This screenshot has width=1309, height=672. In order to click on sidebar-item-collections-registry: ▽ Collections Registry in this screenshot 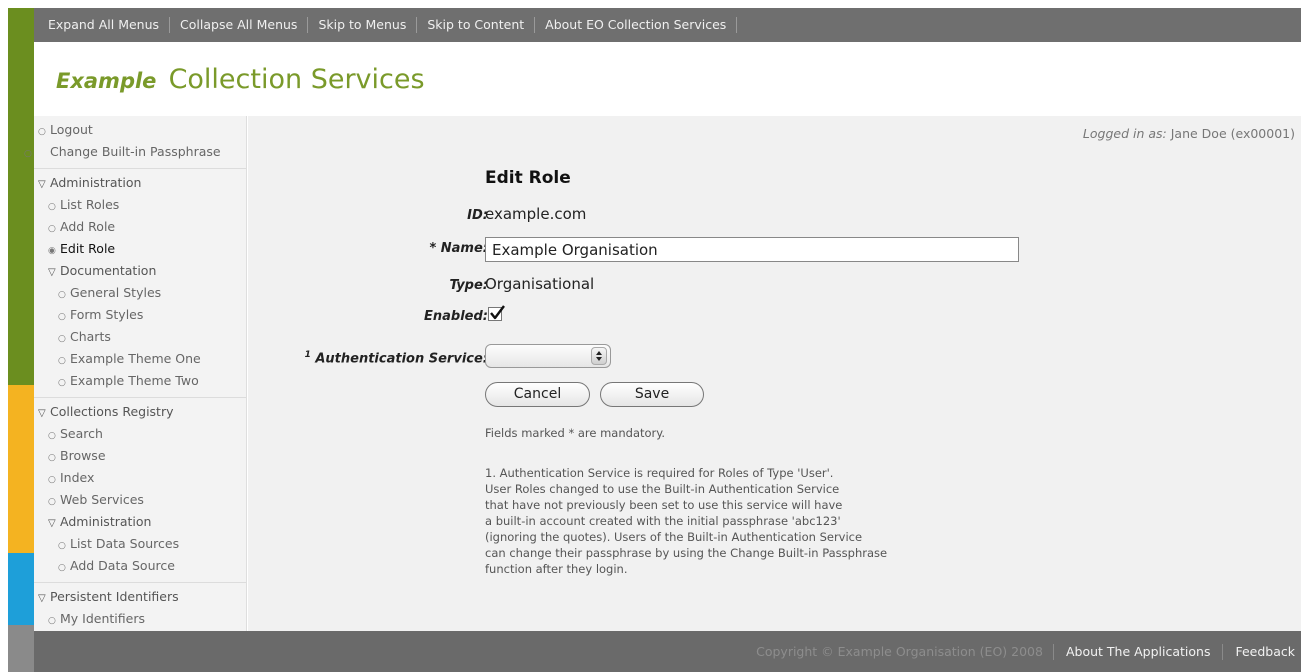, I will do `click(142, 413)`.